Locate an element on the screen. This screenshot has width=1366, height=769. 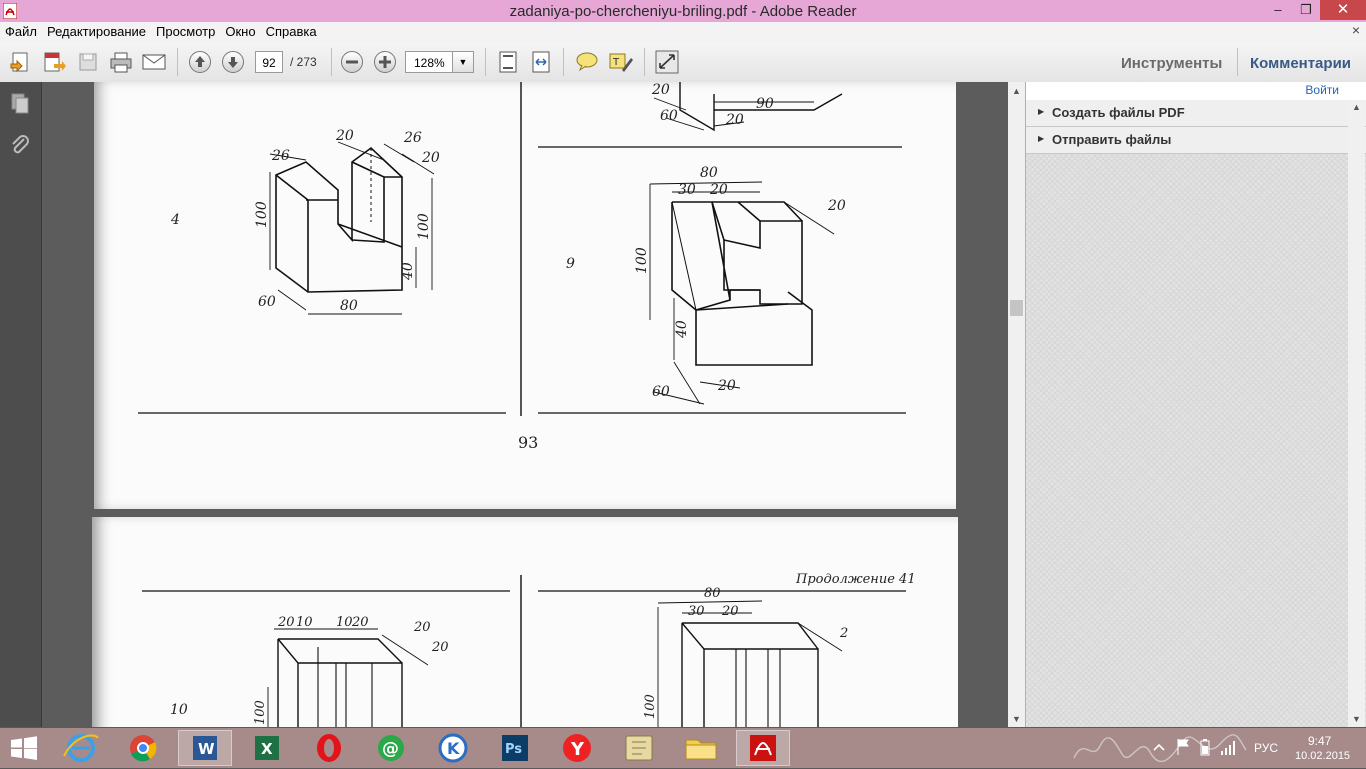
svg-text: Y is located at coordinates (577, 749).